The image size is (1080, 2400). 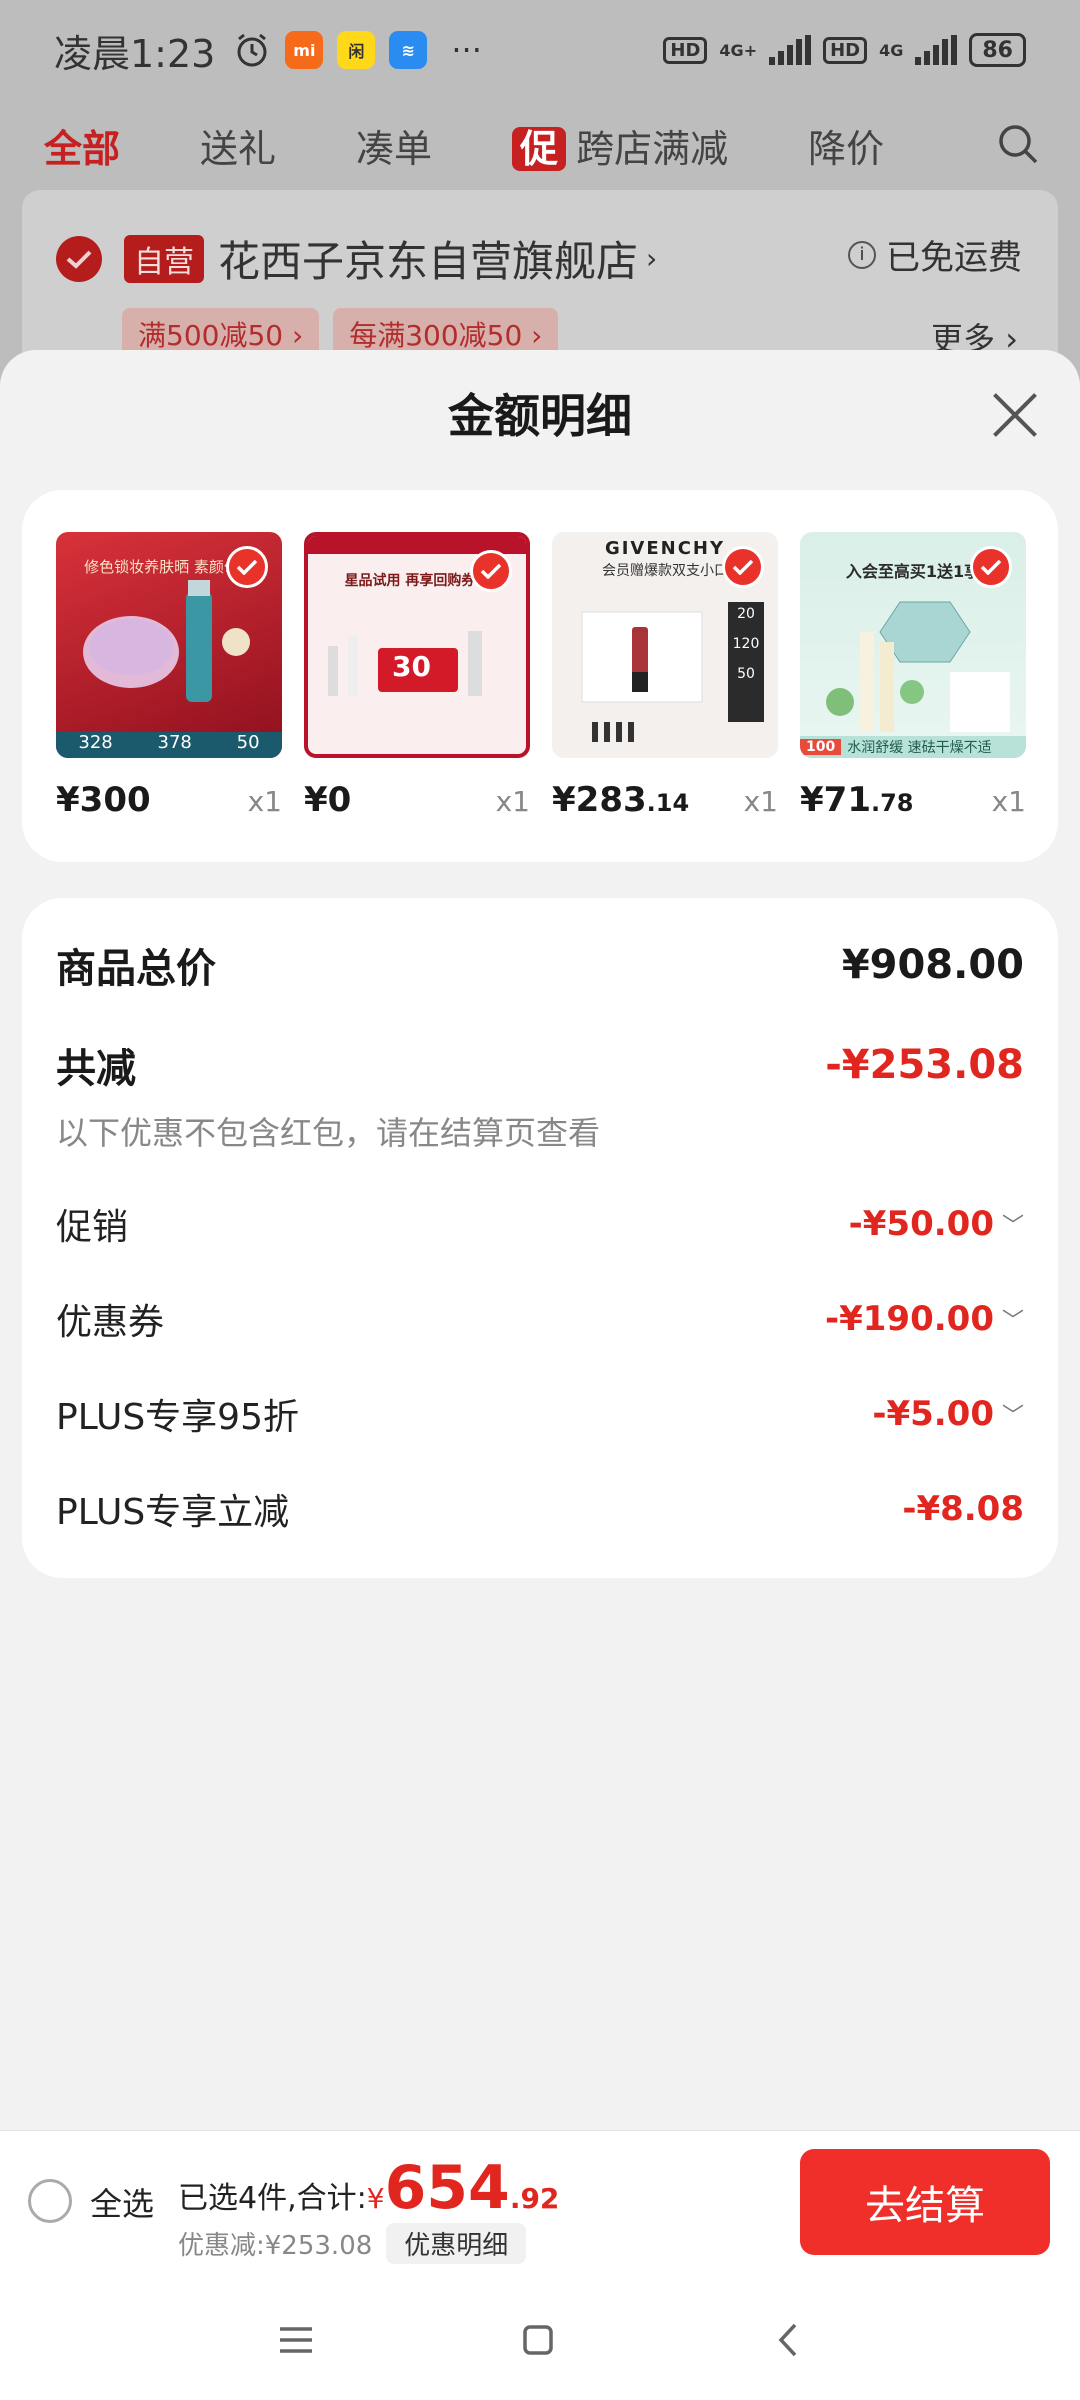 What do you see at coordinates (738, 50) in the screenshot?
I see `network-type-1: 4G+` at bounding box center [738, 50].